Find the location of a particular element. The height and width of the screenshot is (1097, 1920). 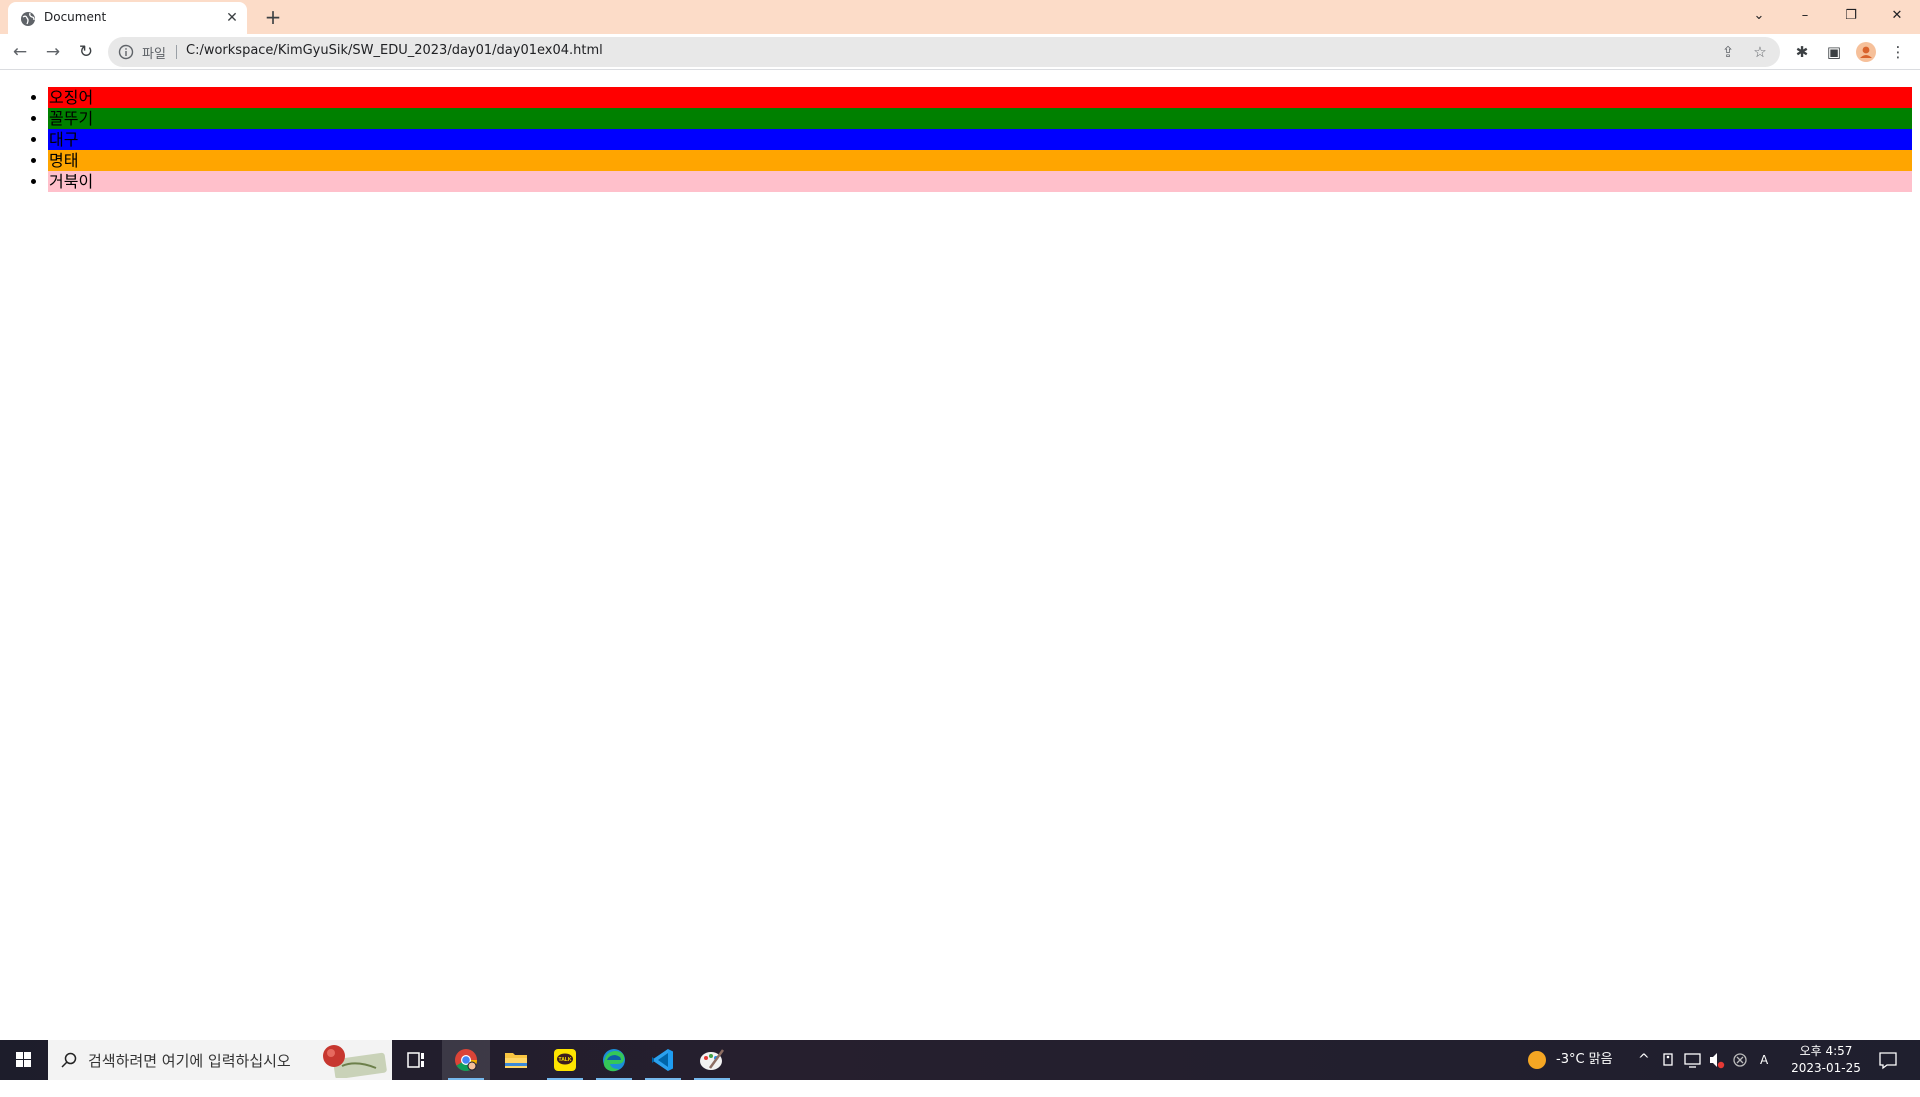

minimize-icon: – is located at coordinates (1805, 16).